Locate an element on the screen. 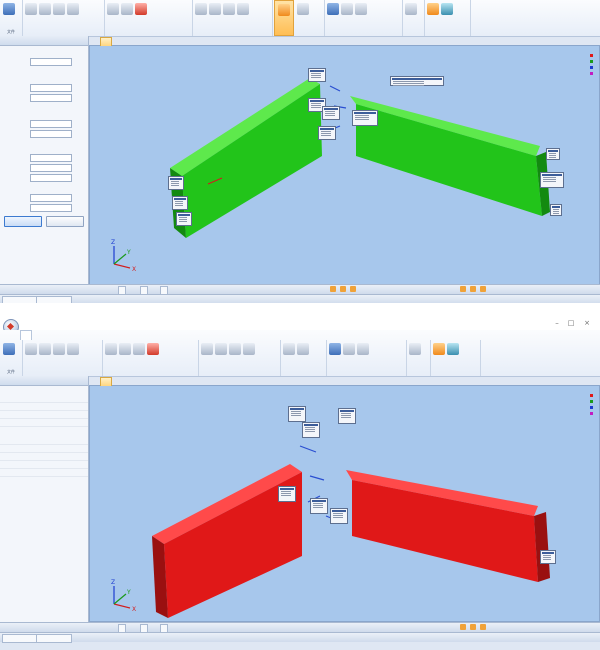 The image size is (600, 650). tab-home is located at coordinates (26, 335).